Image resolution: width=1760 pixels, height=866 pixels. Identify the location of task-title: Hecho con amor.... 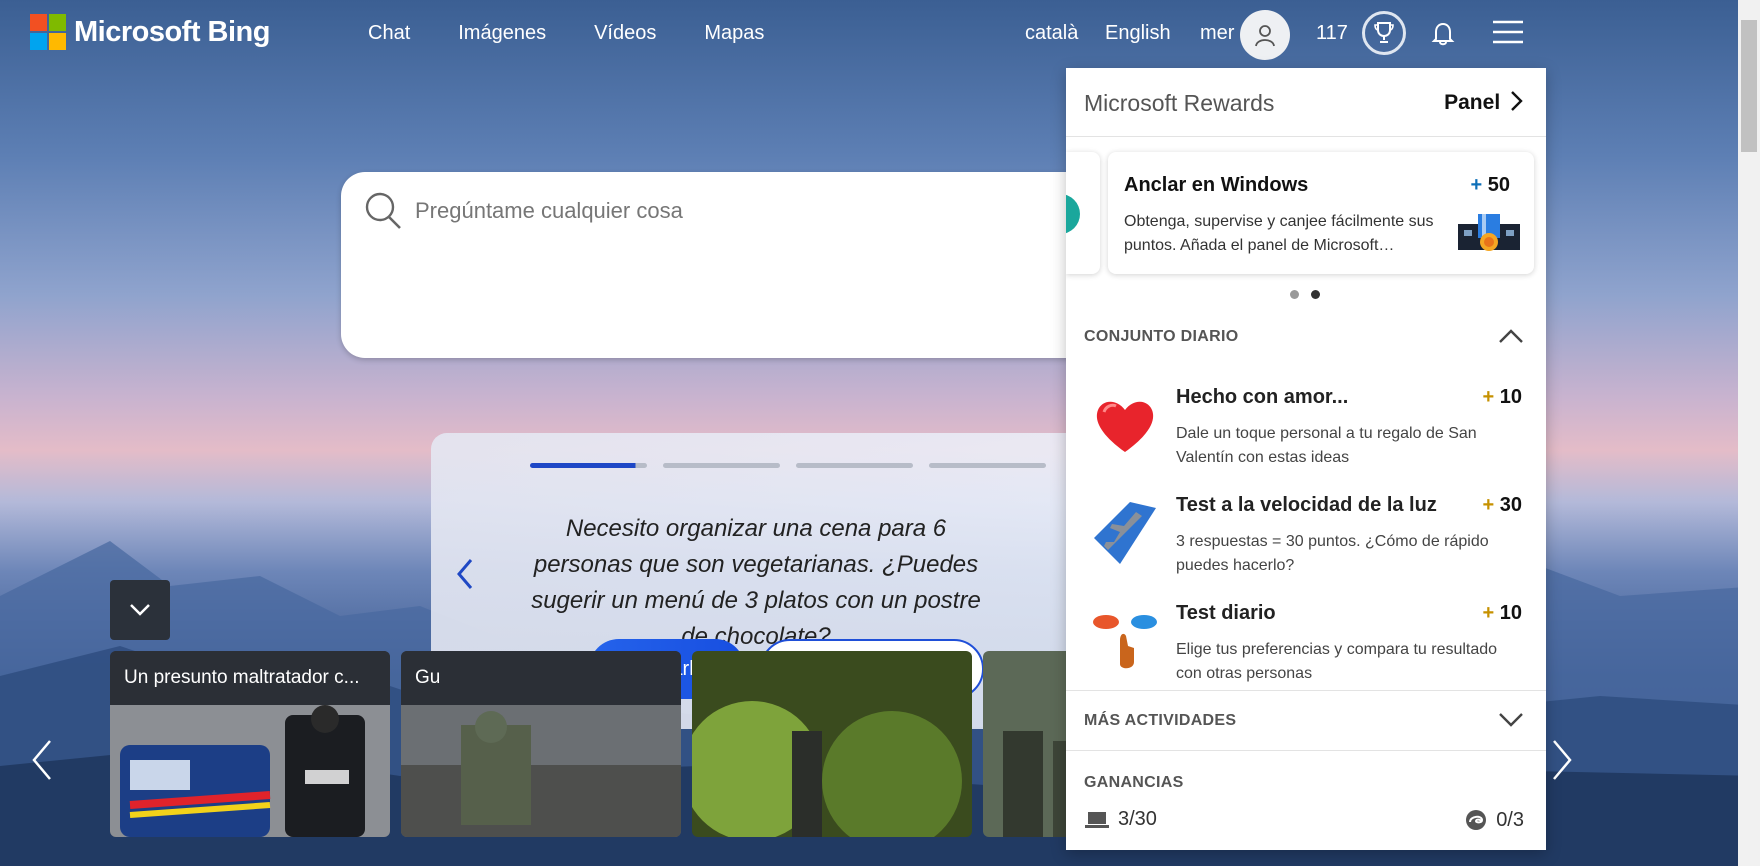
(1262, 397).